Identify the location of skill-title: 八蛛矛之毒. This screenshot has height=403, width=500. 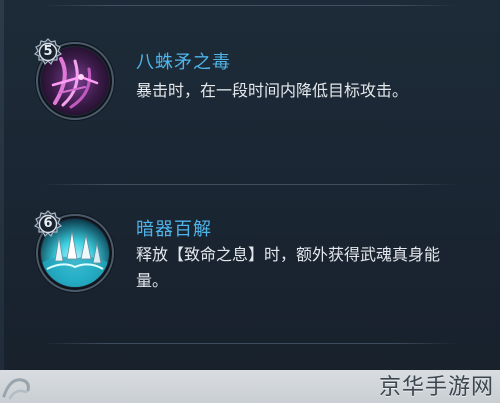
(183, 62).